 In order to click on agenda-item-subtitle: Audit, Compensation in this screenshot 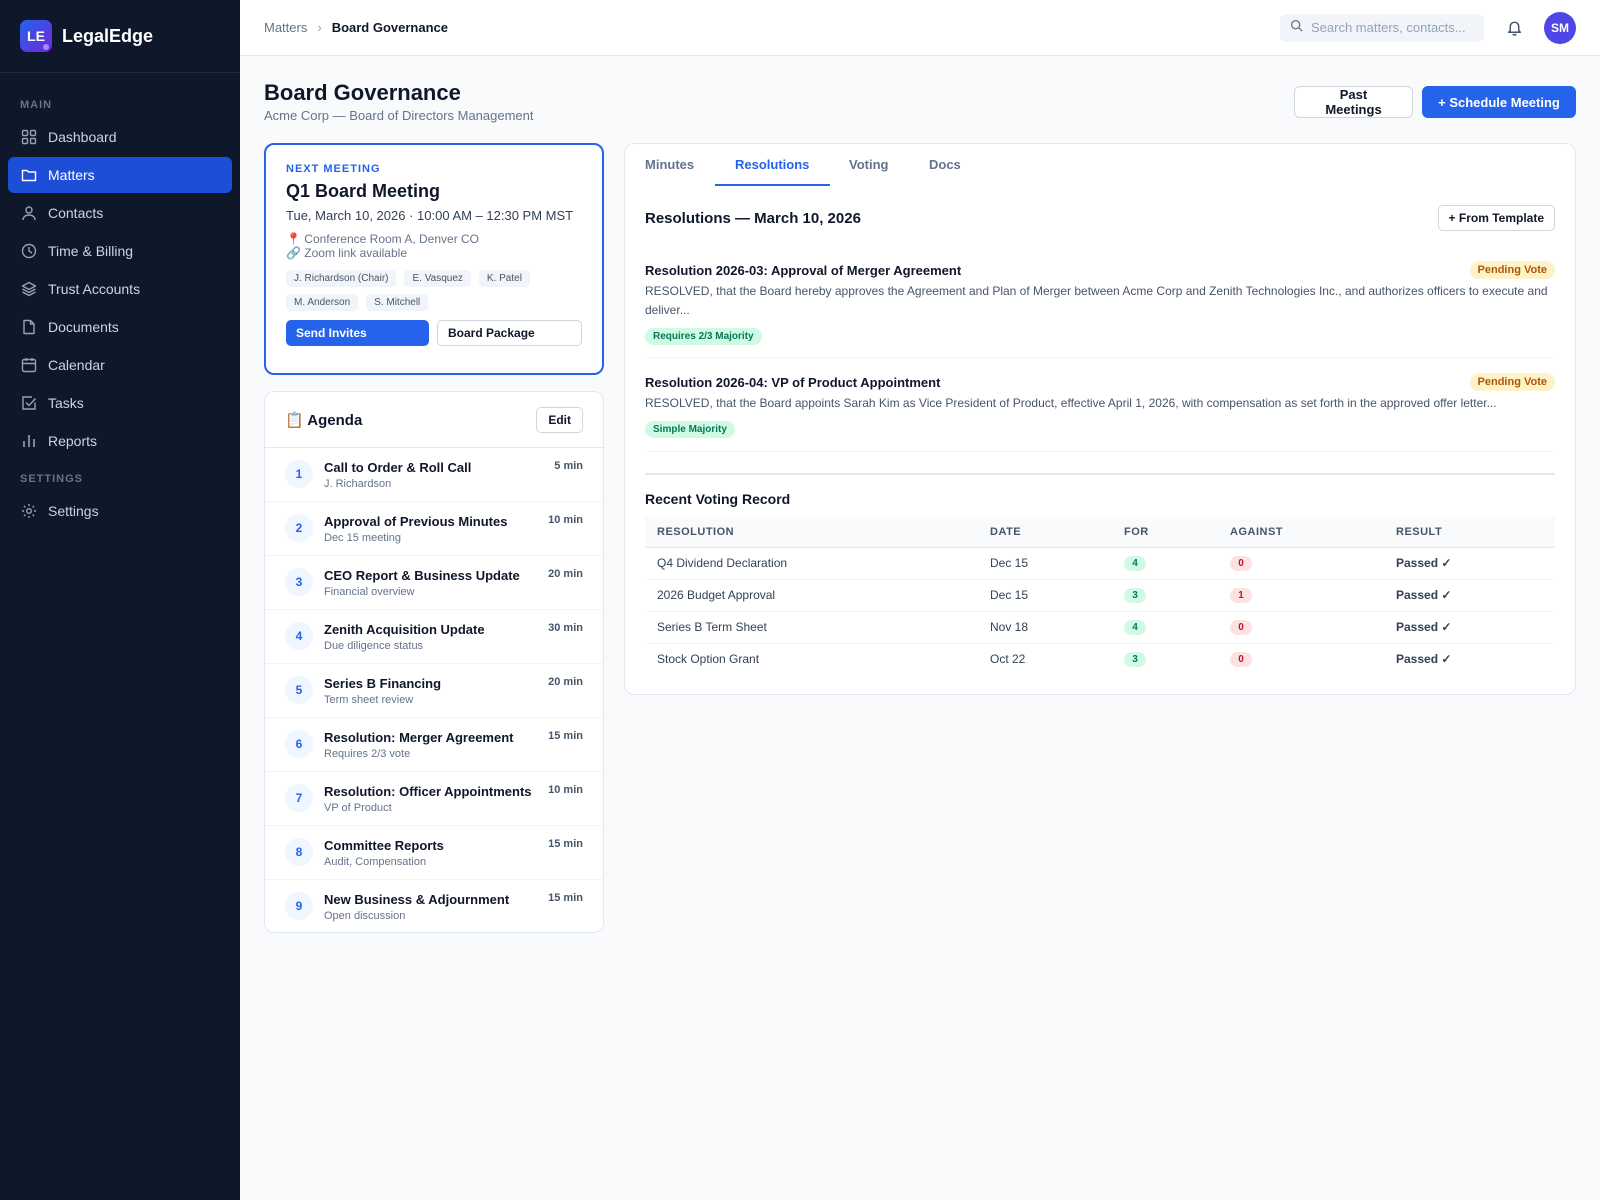, I will do `click(375, 862)`.